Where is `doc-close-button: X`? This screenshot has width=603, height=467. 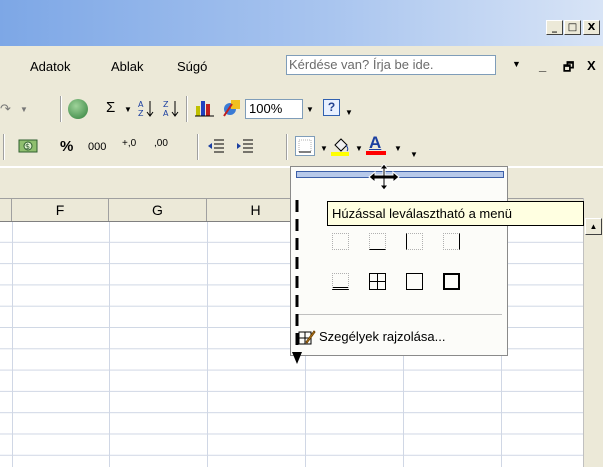 doc-close-button: X is located at coordinates (591, 65).